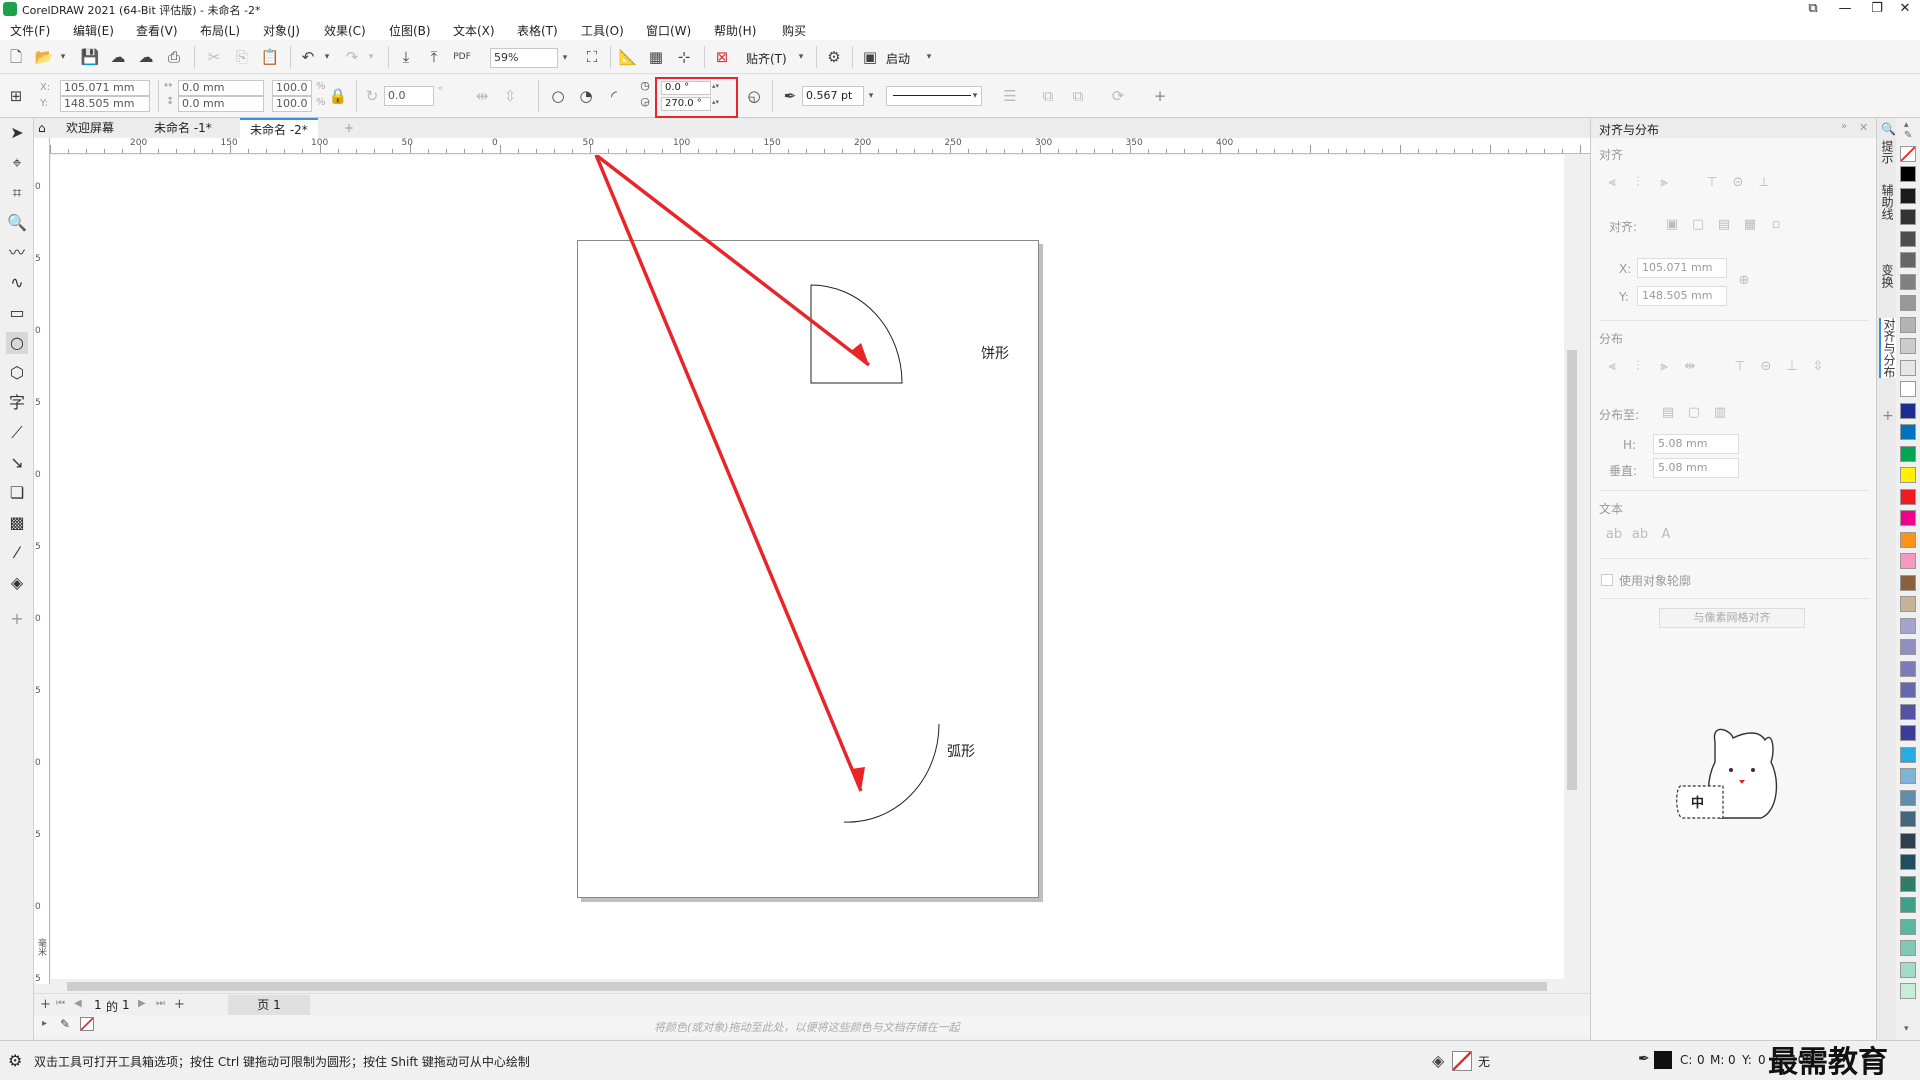  Describe the element at coordinates (409, 96) in the screenshot. I see `rotation-field: 0.0` at that location.